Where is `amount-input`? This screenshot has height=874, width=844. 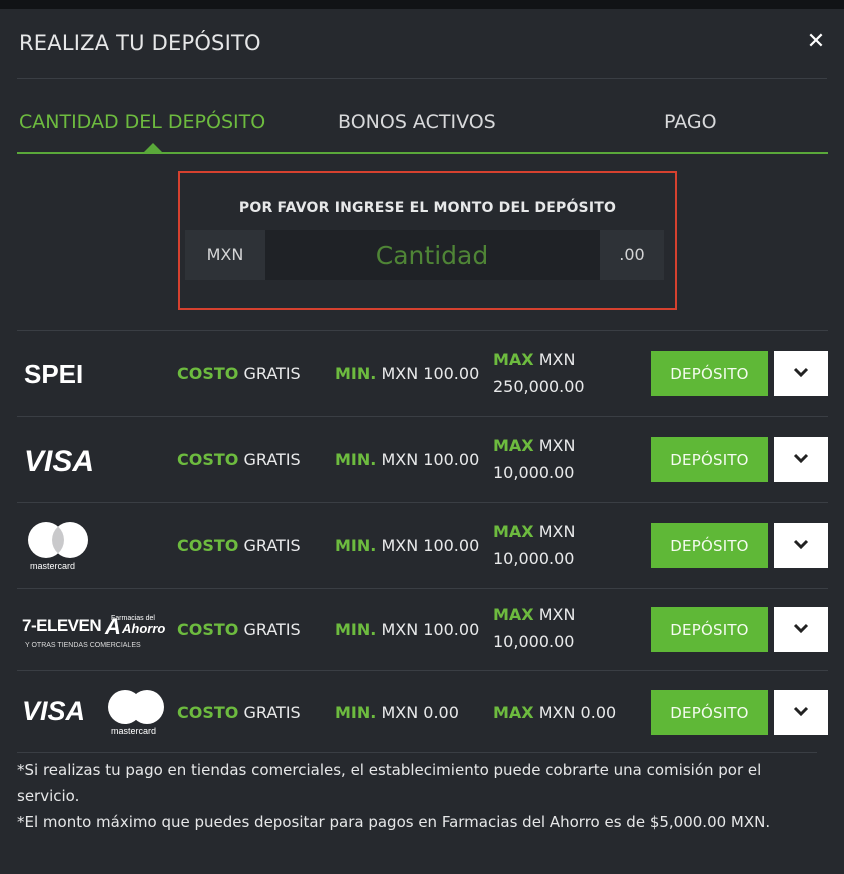 amount-input is located at coordinates (432, 255).